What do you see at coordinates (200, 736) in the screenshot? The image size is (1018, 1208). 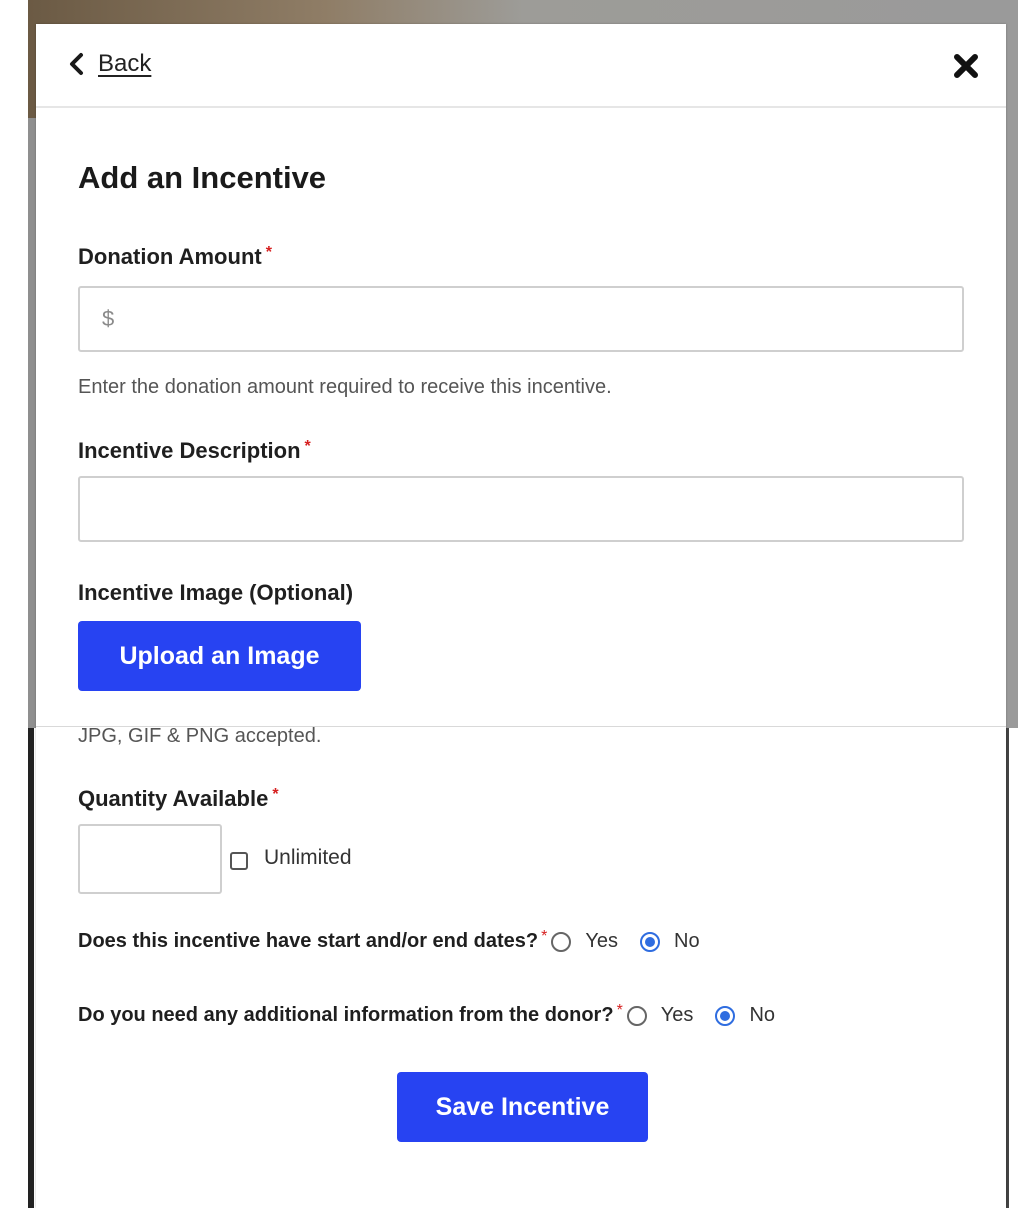 I see `image-format-help: JPG, GIF & PNG accepted.` at bounding box center [200, 736].